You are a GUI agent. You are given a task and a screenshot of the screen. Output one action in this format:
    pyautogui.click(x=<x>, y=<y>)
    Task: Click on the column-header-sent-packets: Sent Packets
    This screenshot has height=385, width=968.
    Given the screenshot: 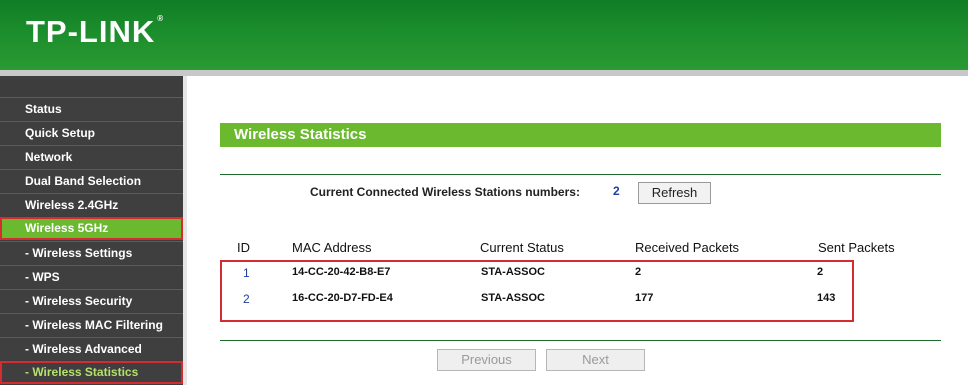 What is the action you would take?
    pyautogui.click(x=856, y=247)
    